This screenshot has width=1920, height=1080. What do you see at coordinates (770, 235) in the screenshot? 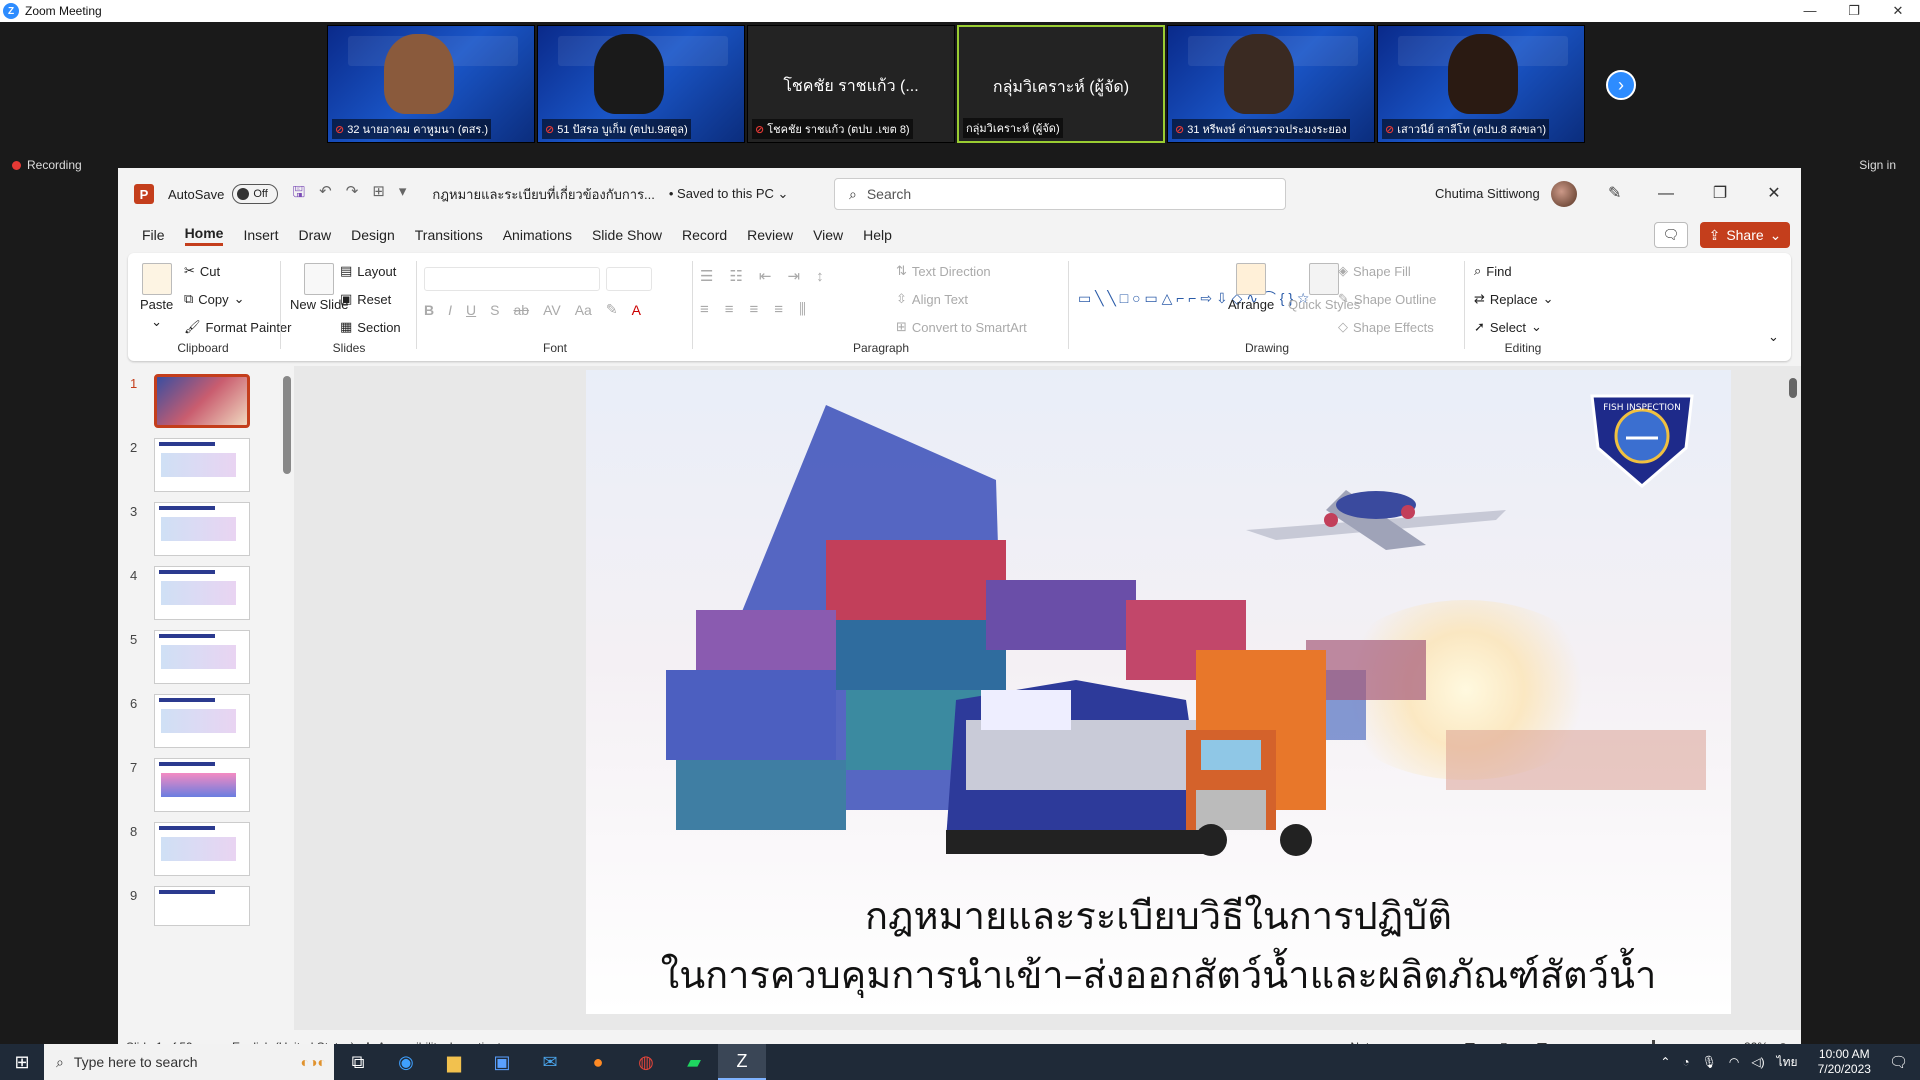
I see `tab-review: Review` at bounding box center [770, 235].